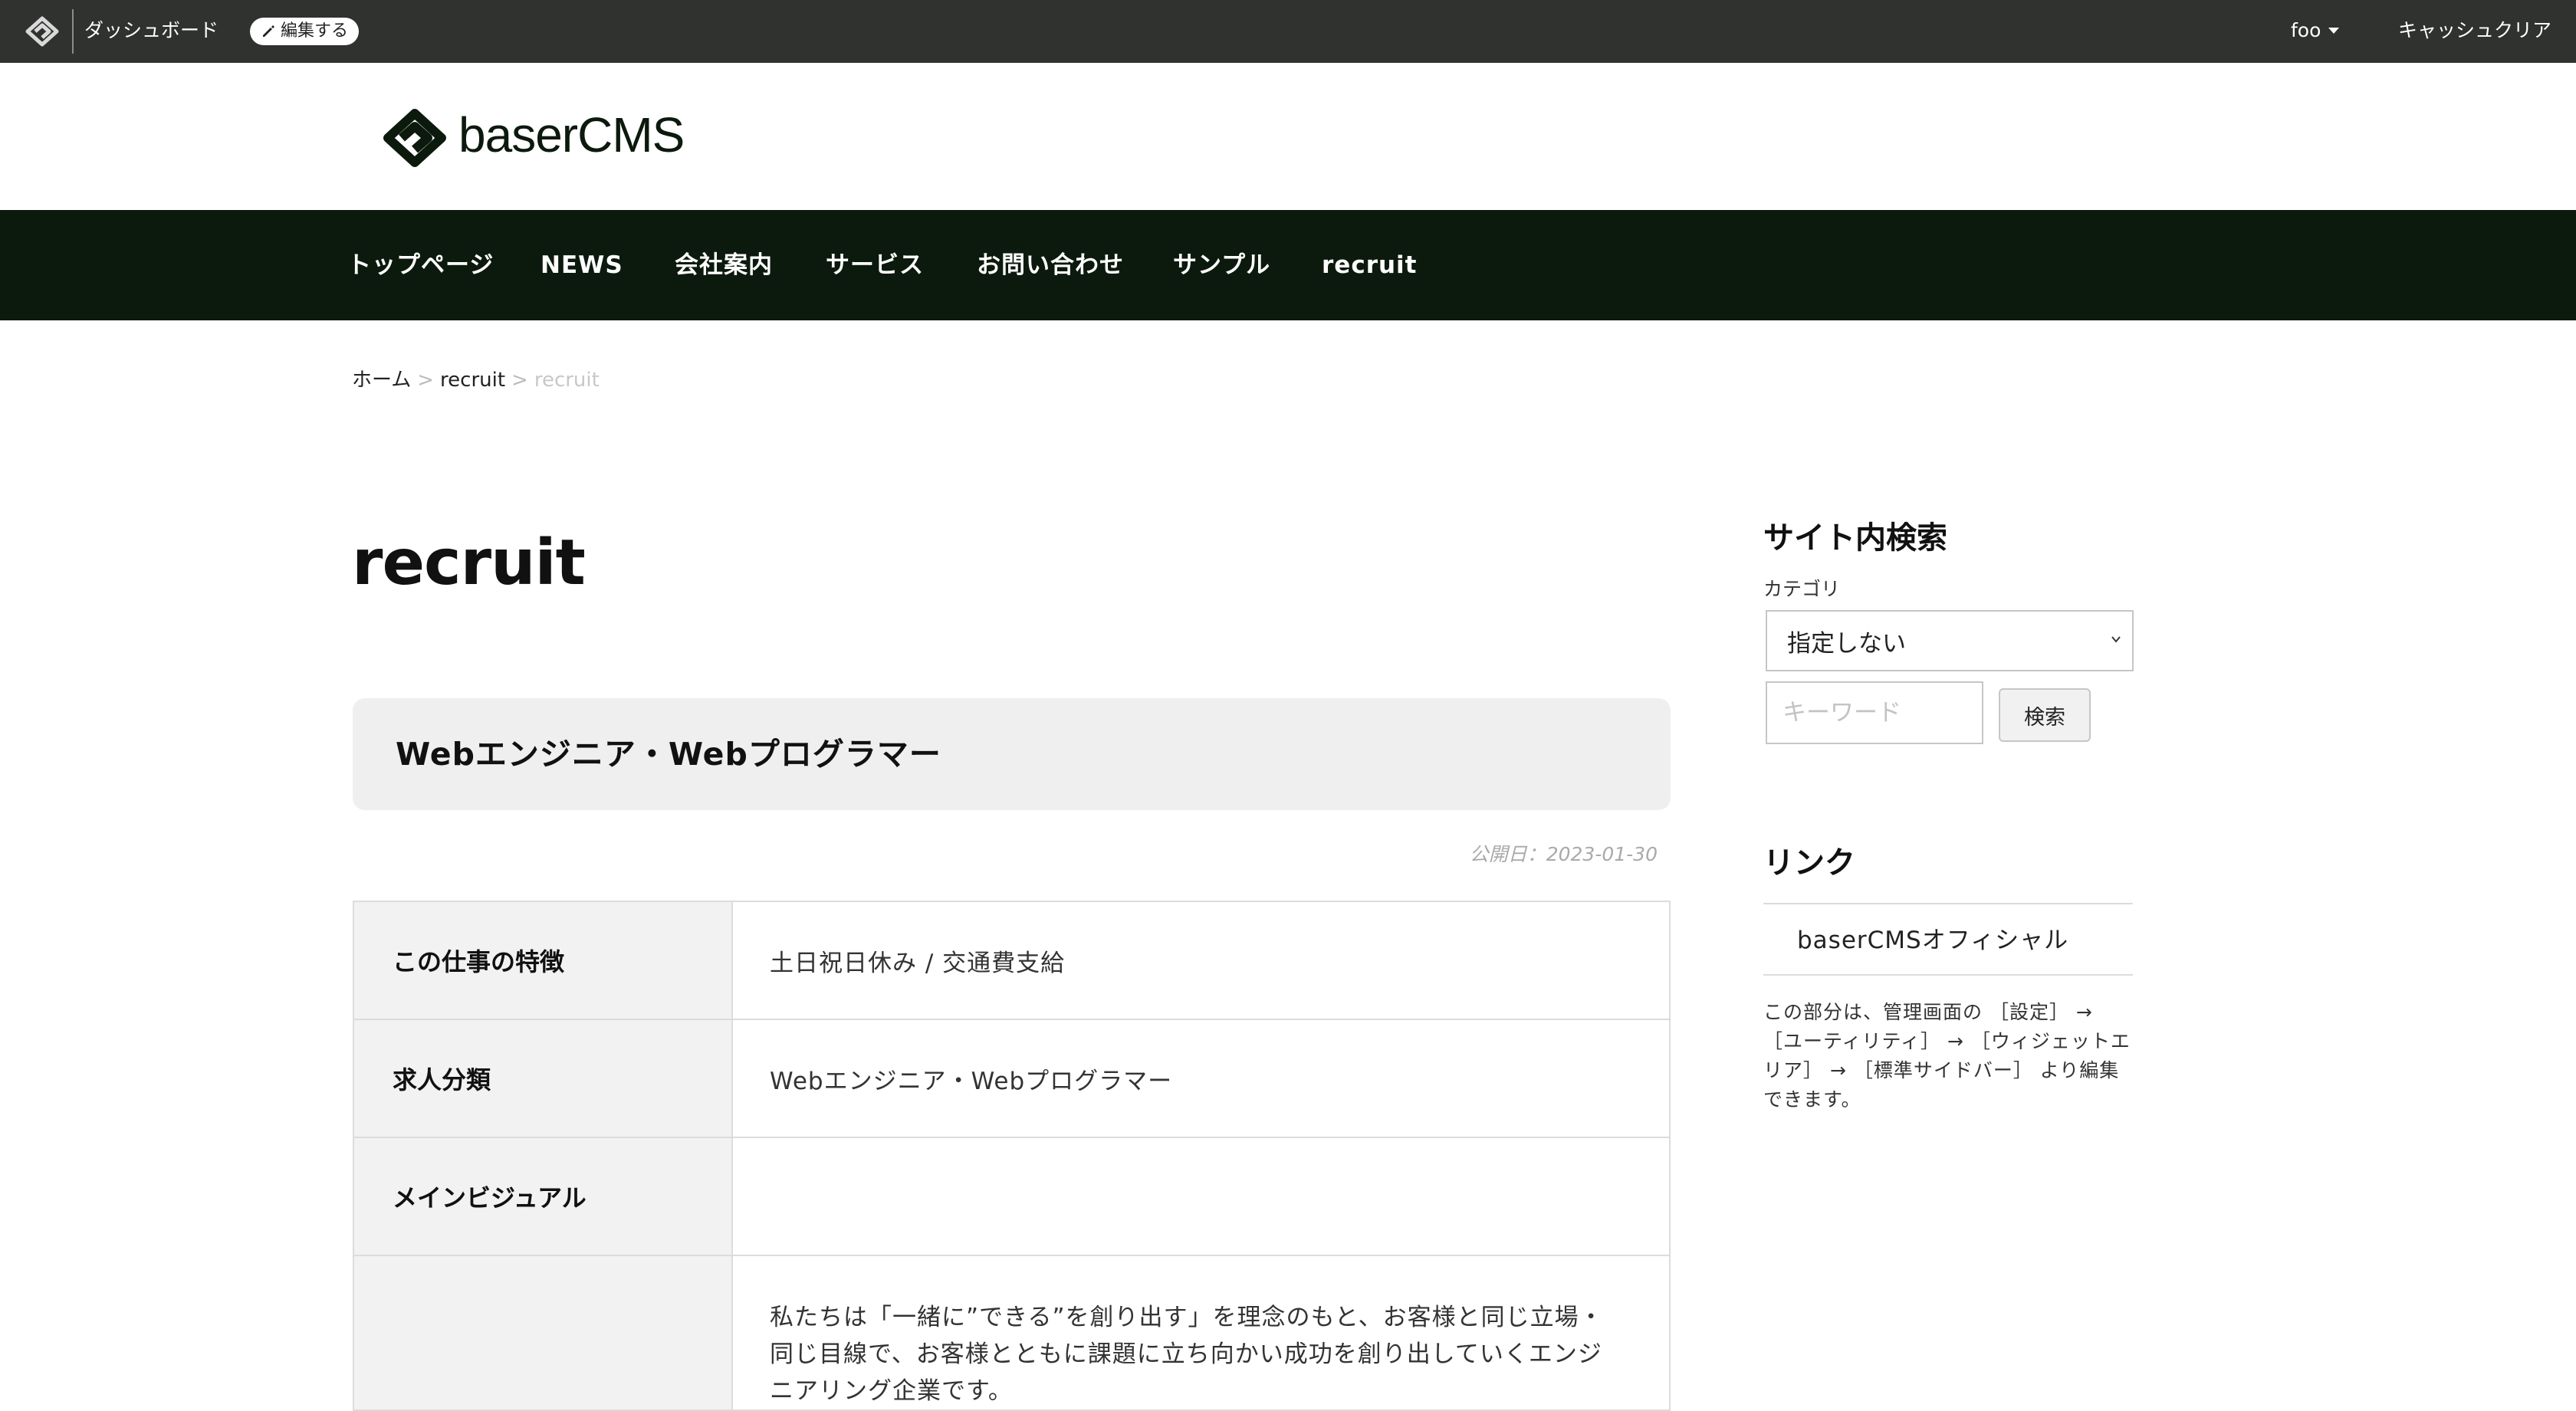  Describe the element at coordinates (1201, 1078) in the screenshot. I see `row-value: Webエンジニア・Webプログラマー` at that location.